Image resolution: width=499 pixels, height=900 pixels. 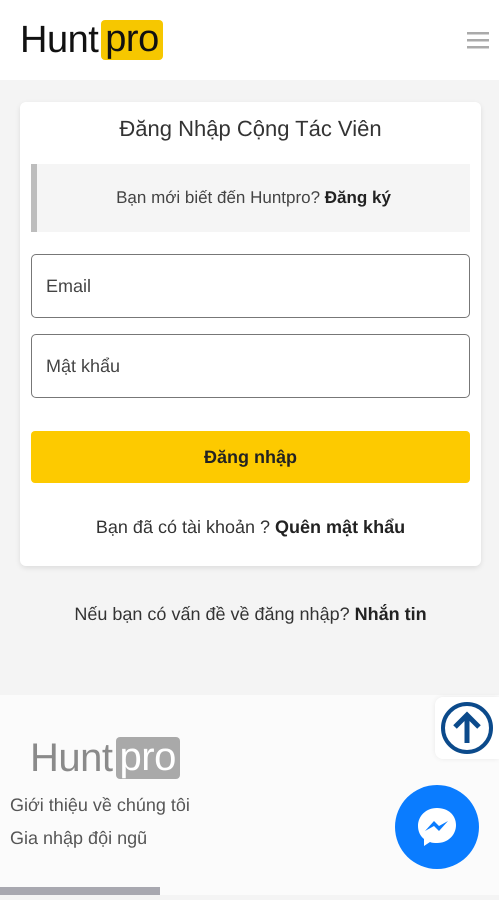 What do you see at coordinates (478, 40) in the screenshot?
I see `menu-icon` at bounding box center [478, 40].